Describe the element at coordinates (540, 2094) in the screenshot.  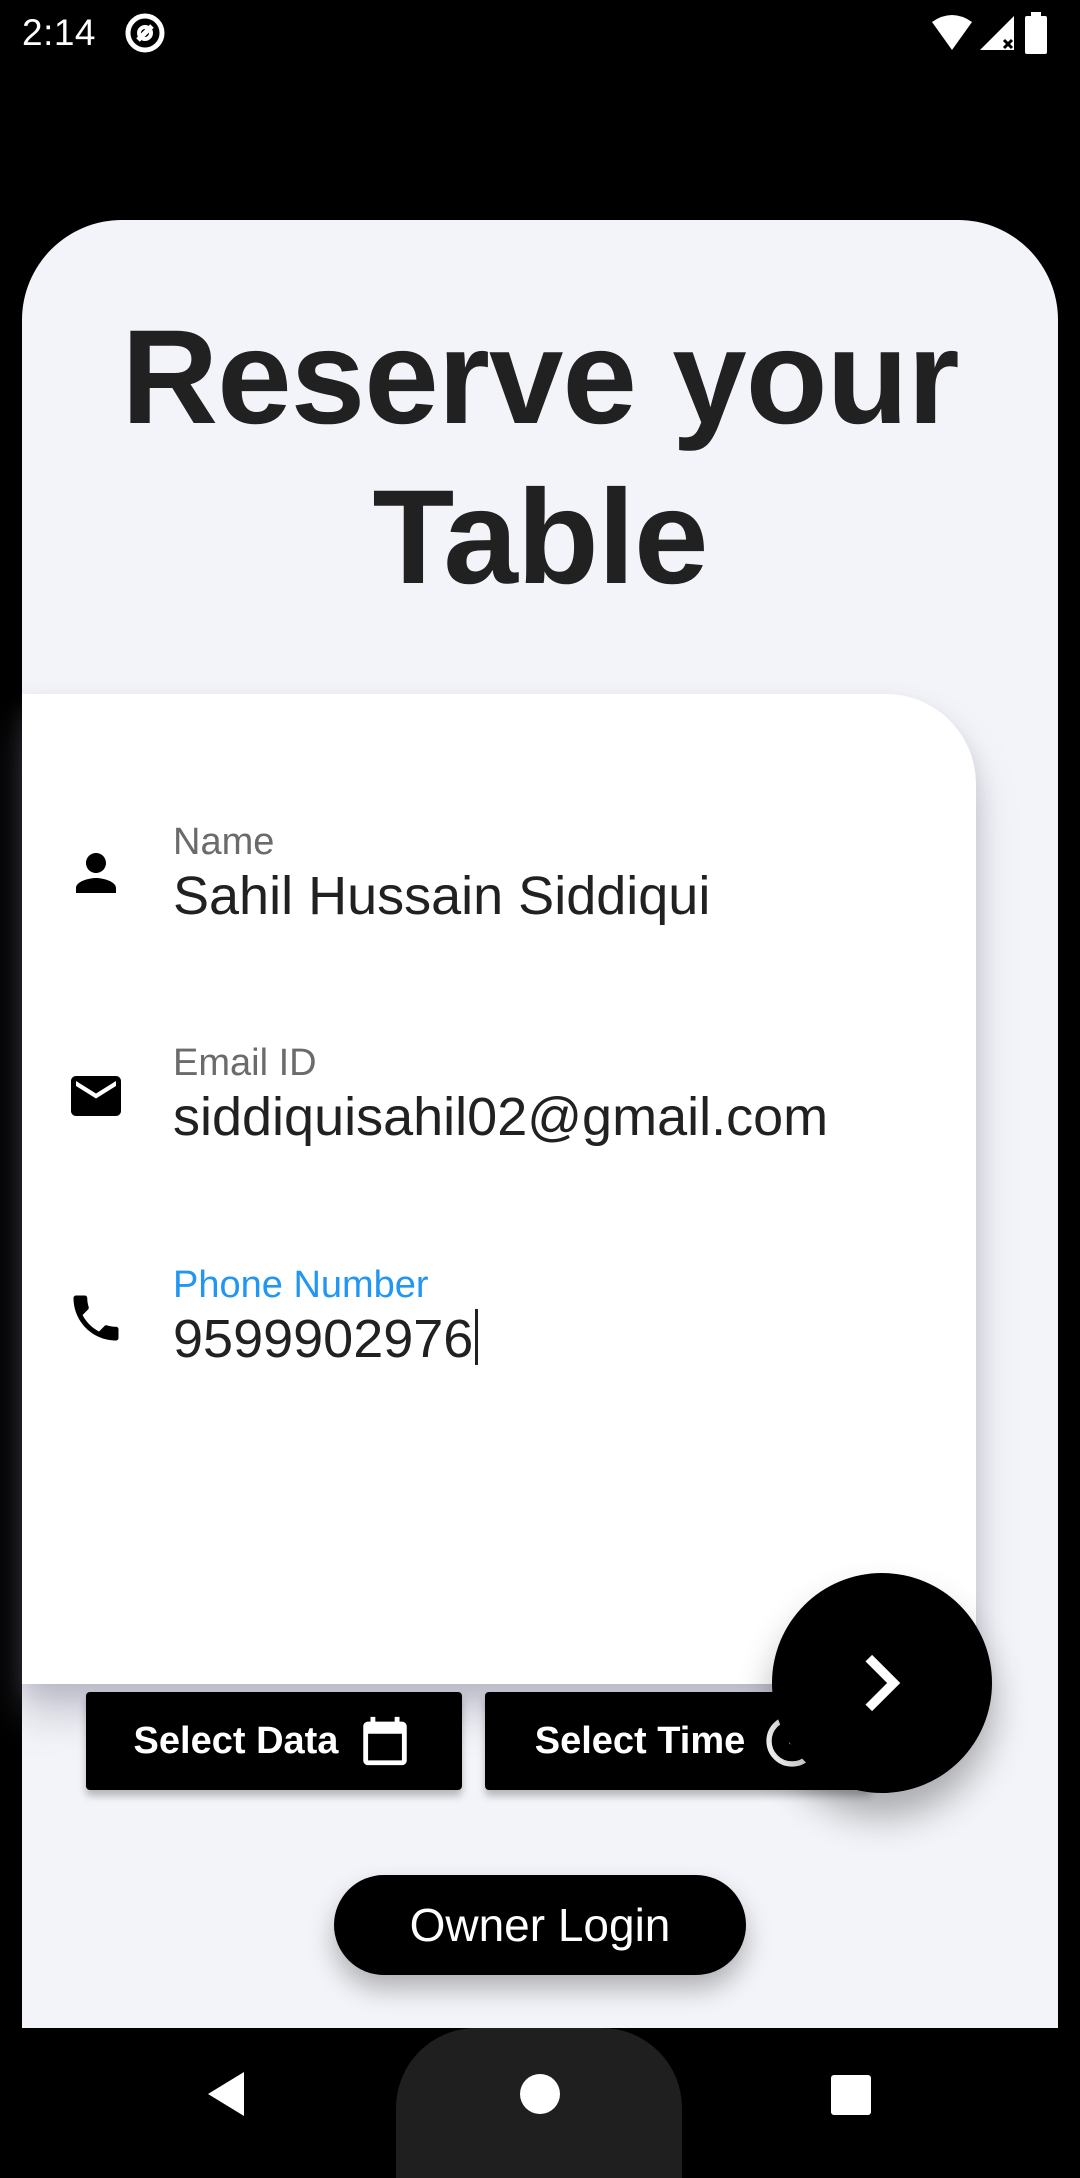
I see `home-icon` at that location.